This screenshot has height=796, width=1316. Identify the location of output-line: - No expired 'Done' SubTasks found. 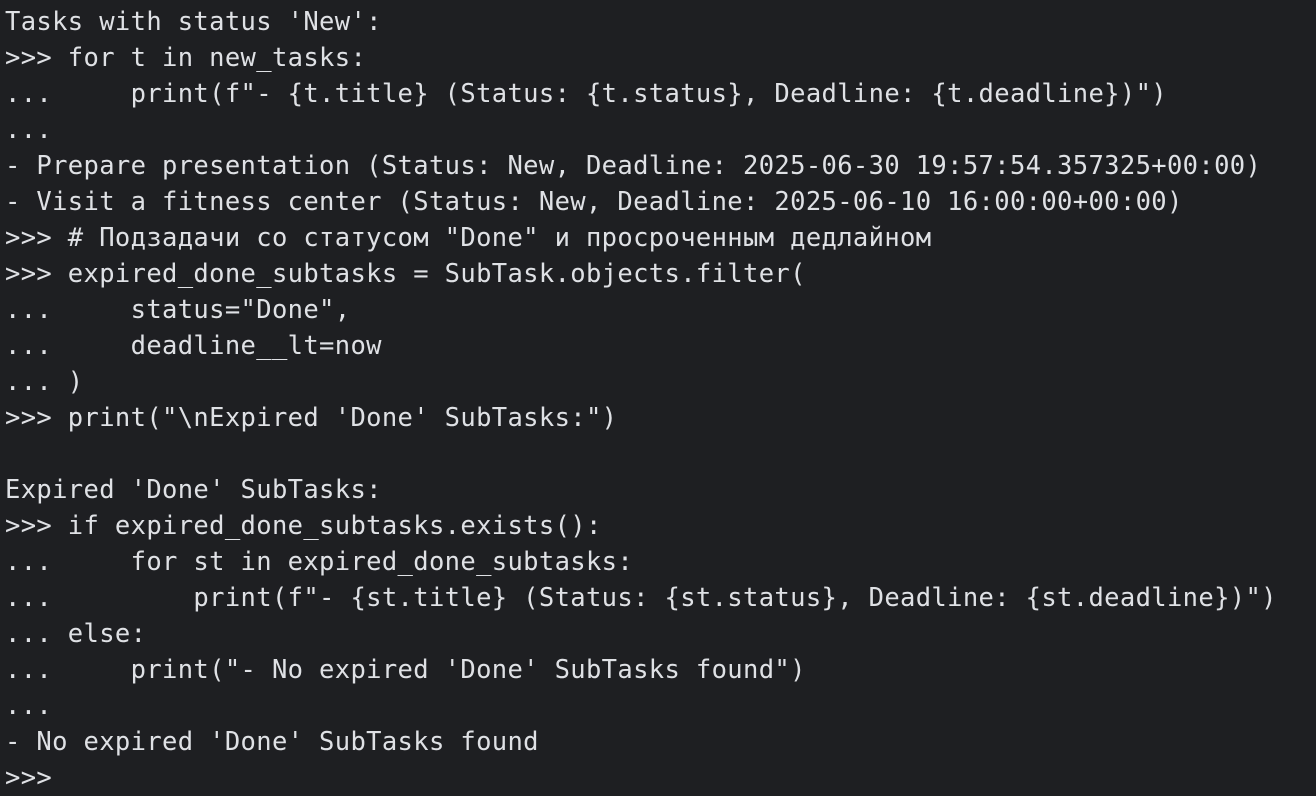
(272, 742).